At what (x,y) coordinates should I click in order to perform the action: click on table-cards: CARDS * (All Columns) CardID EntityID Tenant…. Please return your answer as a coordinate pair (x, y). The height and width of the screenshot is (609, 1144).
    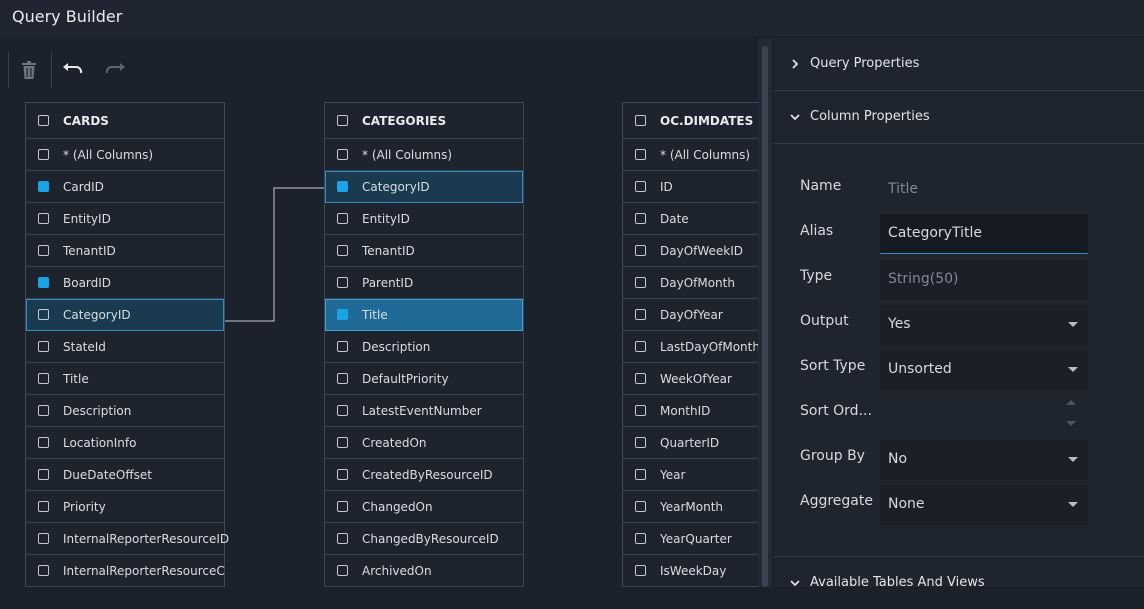
    Looking at the image, I should click on (127, 344).